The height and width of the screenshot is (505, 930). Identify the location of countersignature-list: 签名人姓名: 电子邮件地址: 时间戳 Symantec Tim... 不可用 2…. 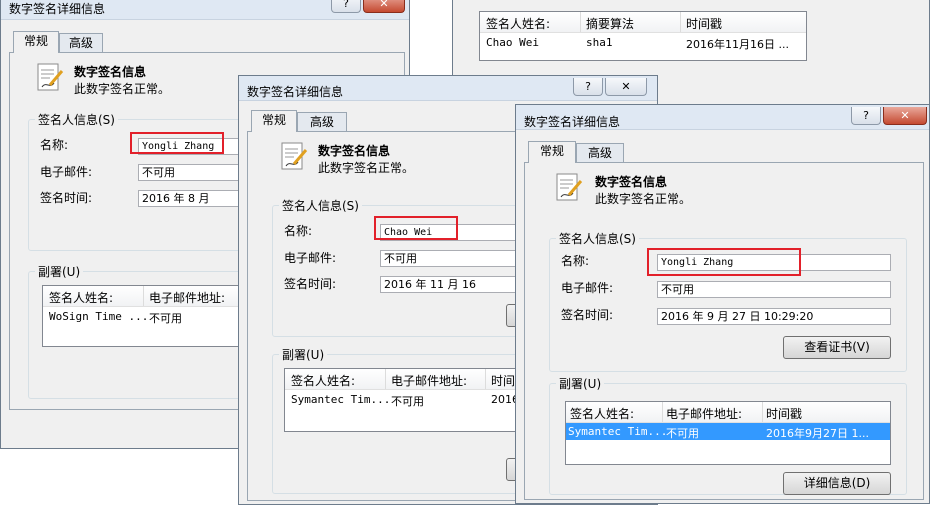
(728, 433).